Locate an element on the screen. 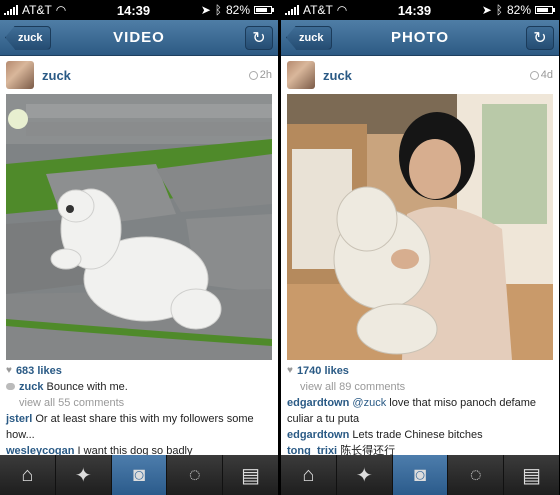  likes-count: 1740 likes is located at coordinates (323, 371).